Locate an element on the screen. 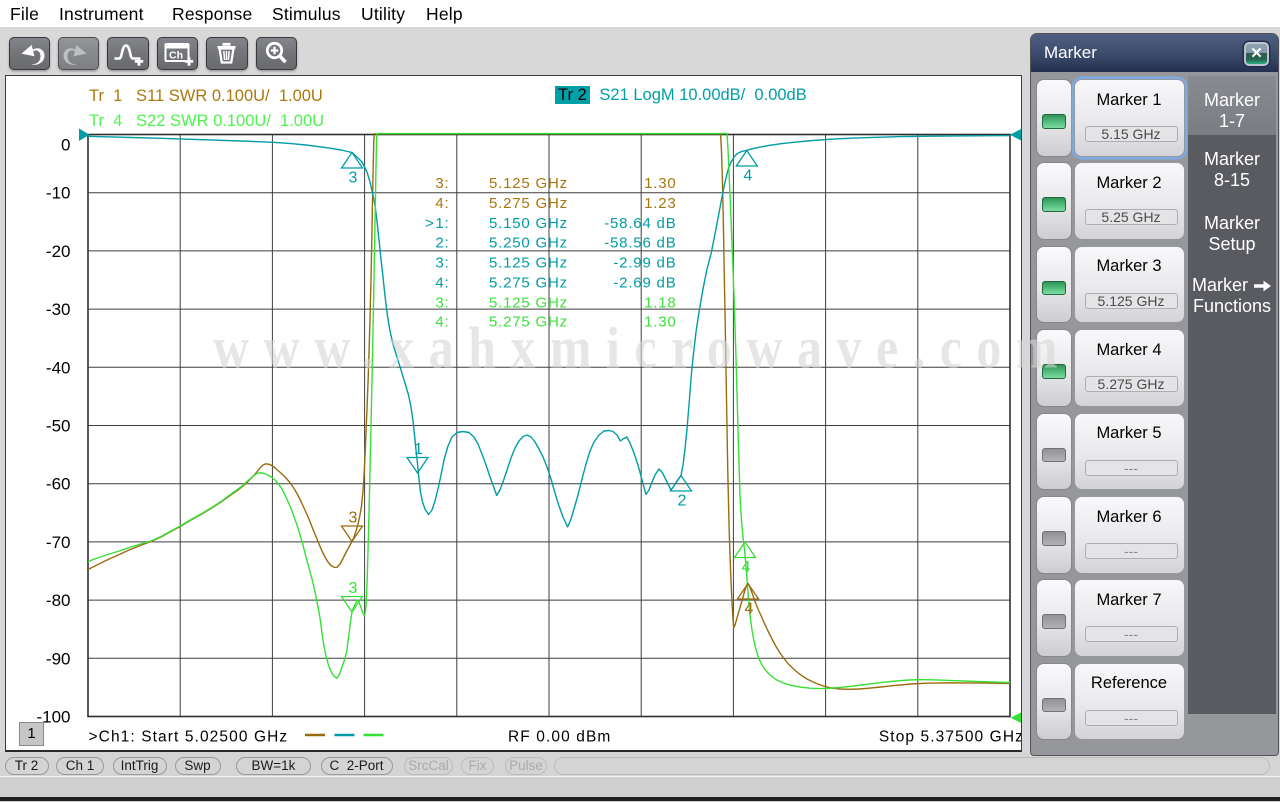 Image resolution: width=1280 pixels, height=802 pixels. svg-text: -58.64 dB is located at coordinates (640, 223).